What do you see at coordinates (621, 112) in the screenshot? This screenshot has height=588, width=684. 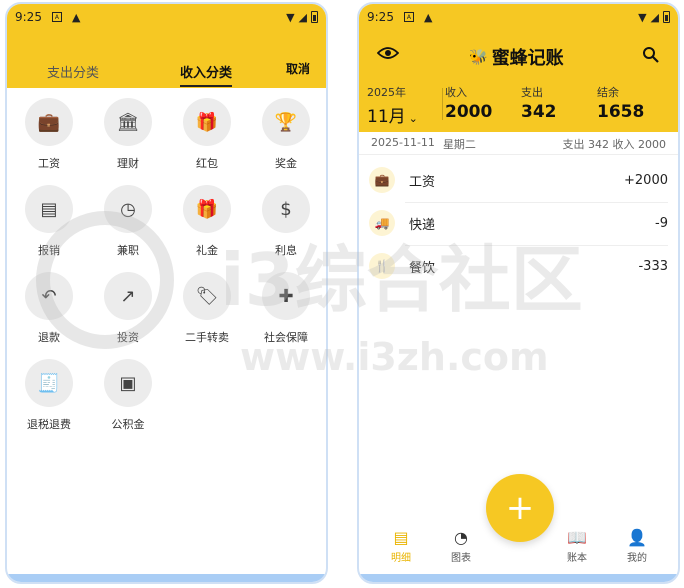 I see `balance-value: 1658` at bounding box center [621, 112].